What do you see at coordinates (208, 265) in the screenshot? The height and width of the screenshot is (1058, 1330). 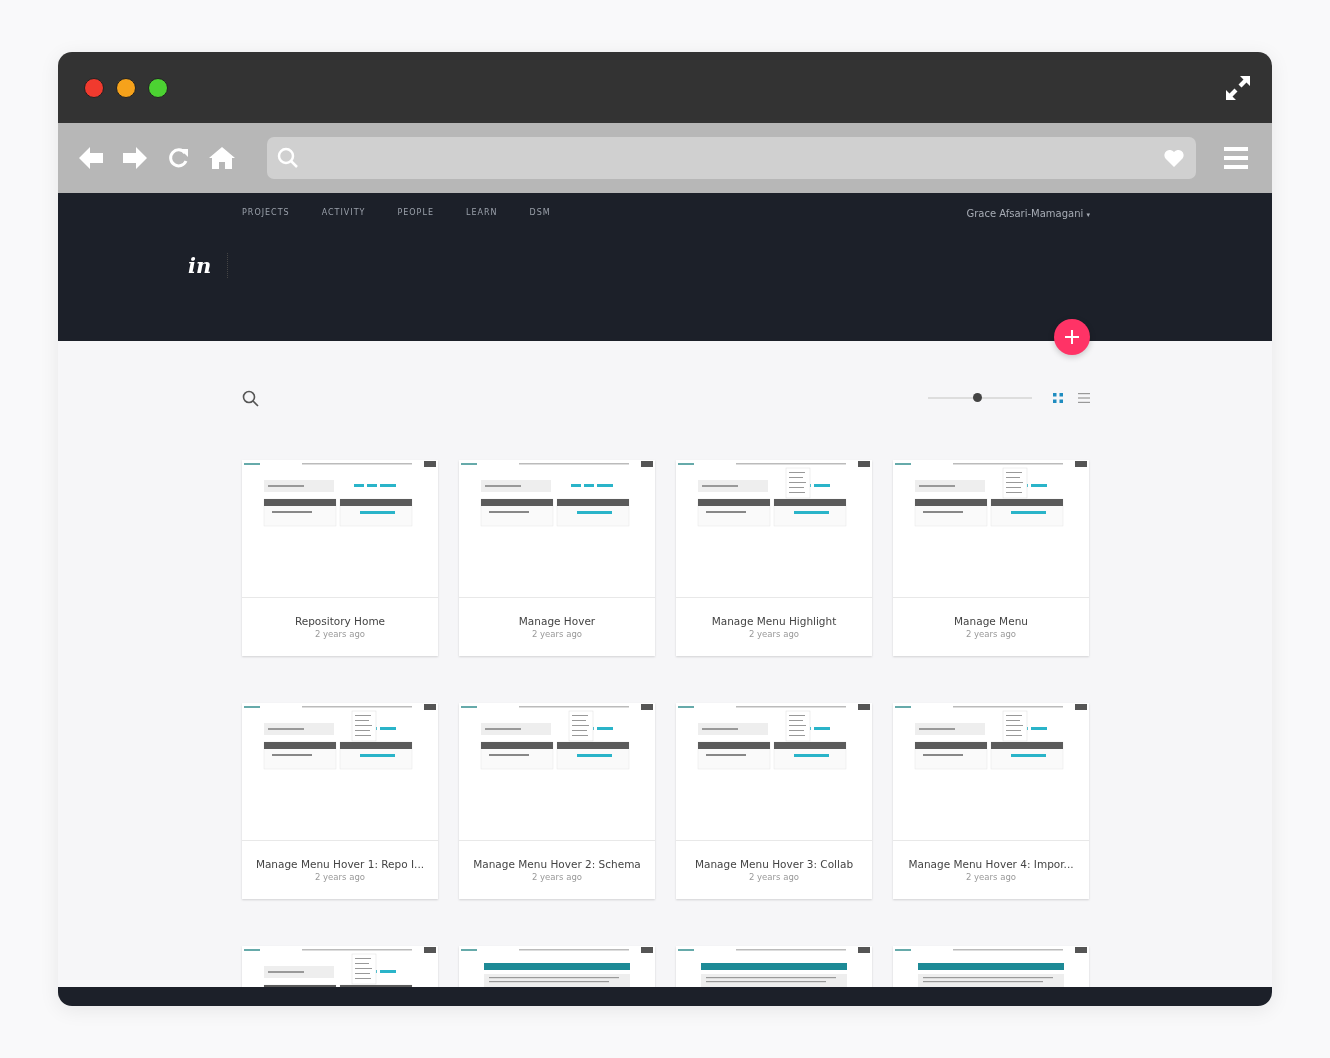 I see `logo: in` at bounding box center [208, 265].